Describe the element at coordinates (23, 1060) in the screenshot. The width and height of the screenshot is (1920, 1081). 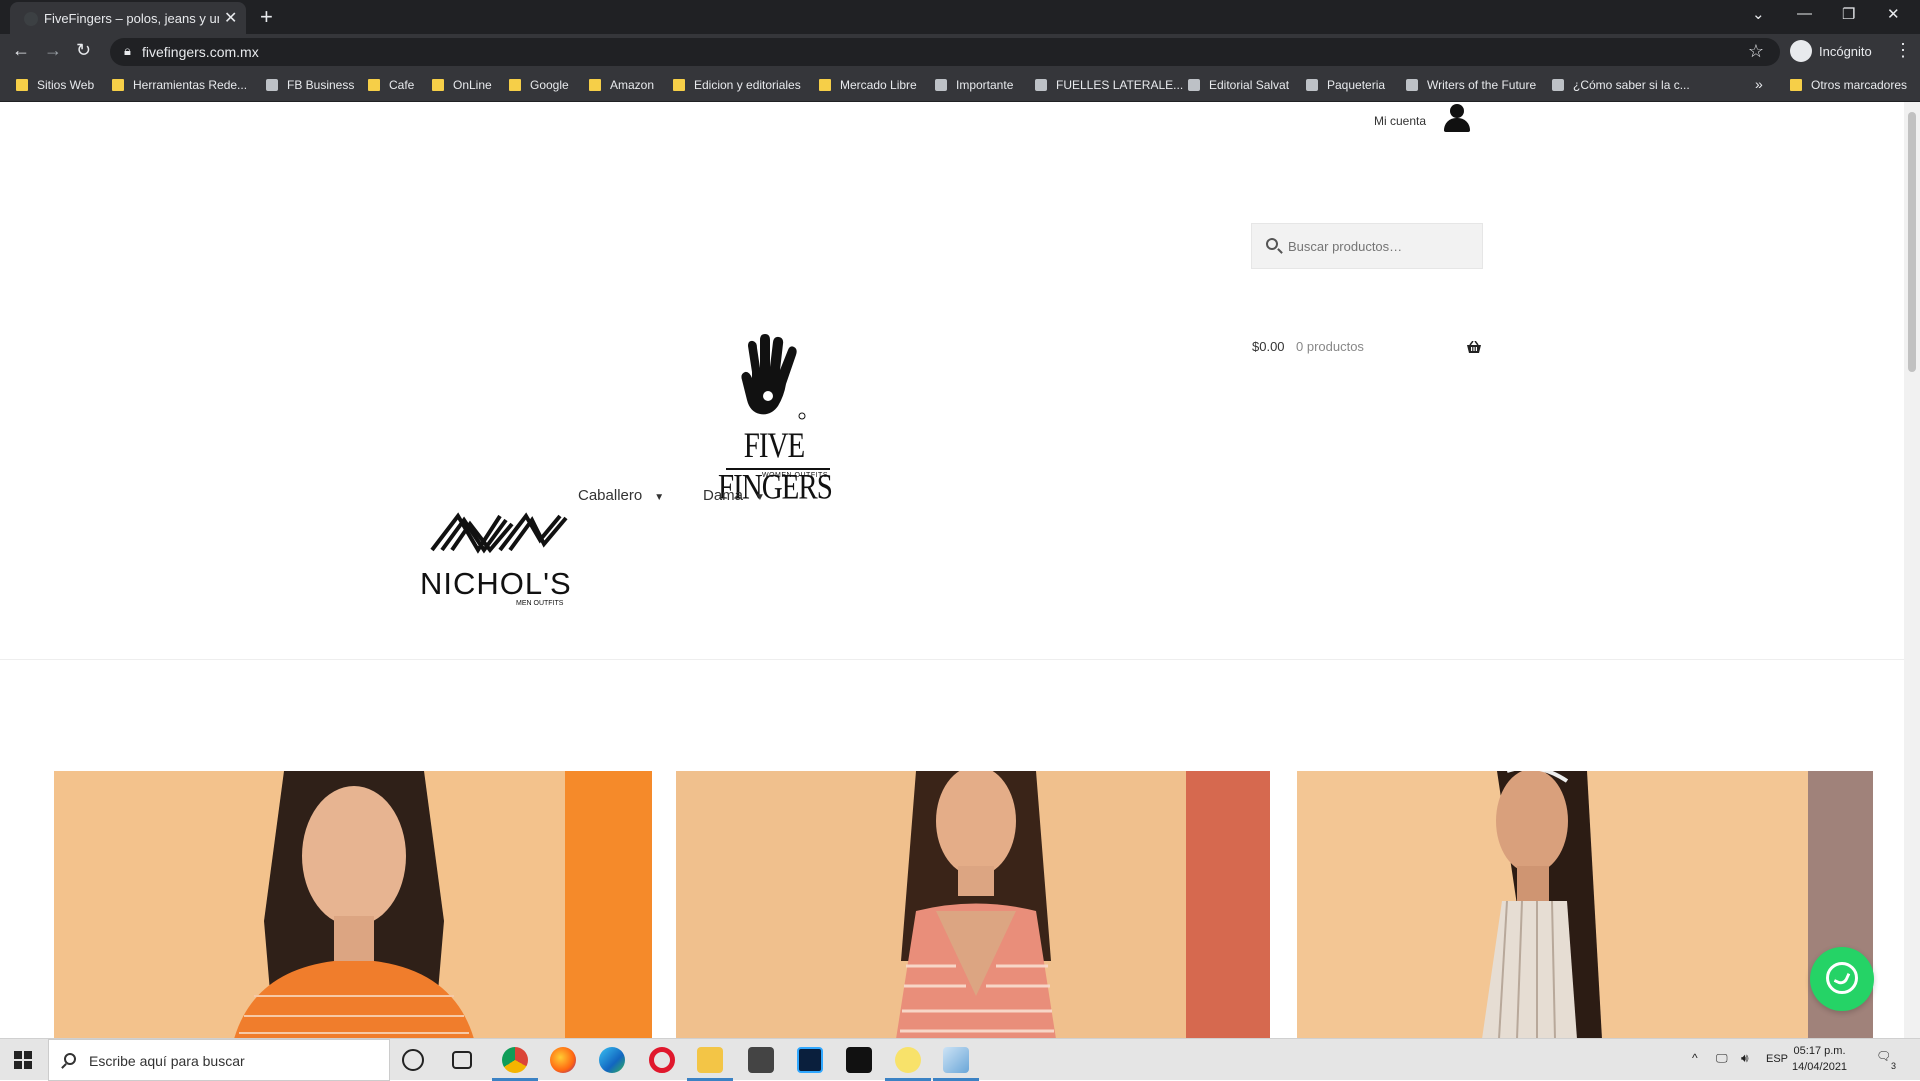
I see `windows-start-icon` at that location.